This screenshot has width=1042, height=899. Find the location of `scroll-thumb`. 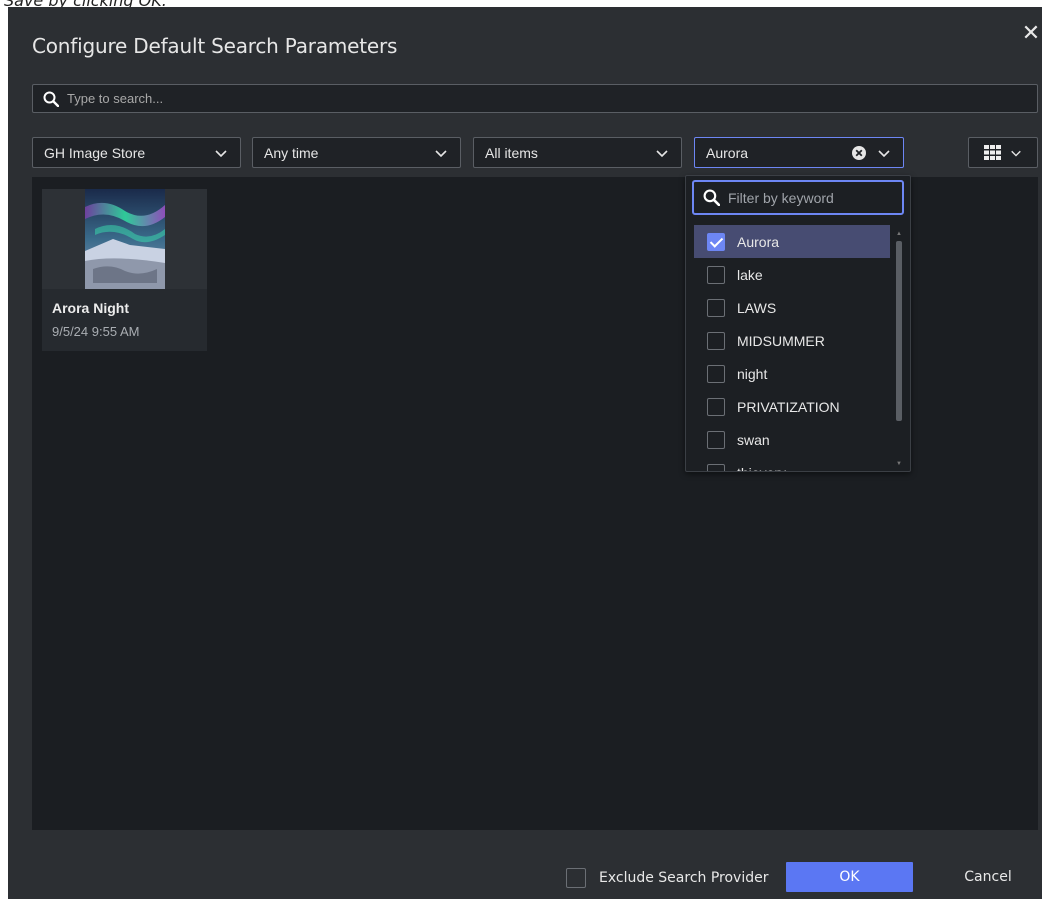

scroll-thumb is located at coordinates (899, 331).